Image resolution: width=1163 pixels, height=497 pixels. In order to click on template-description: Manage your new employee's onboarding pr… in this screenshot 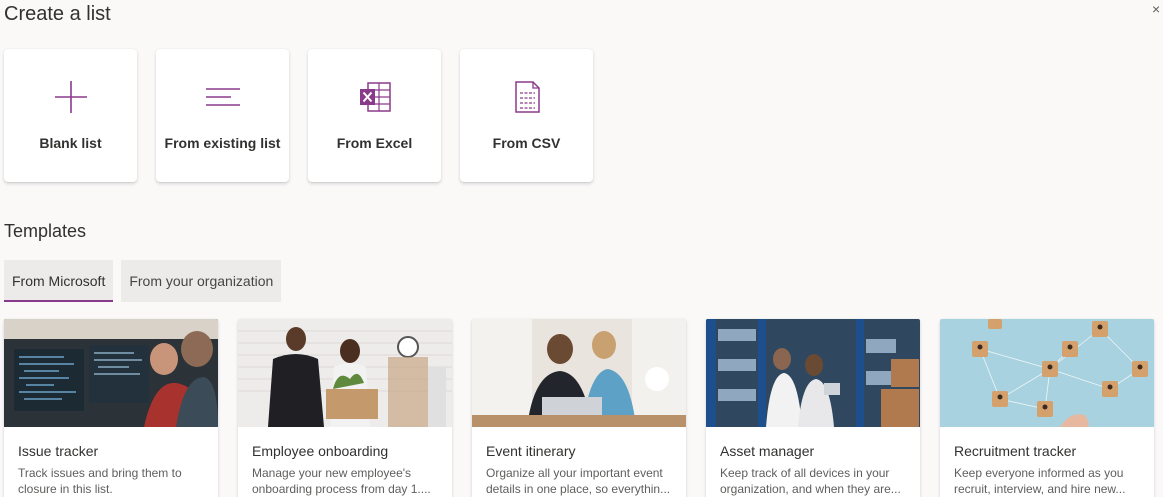, I will do `click(341, 481)`.